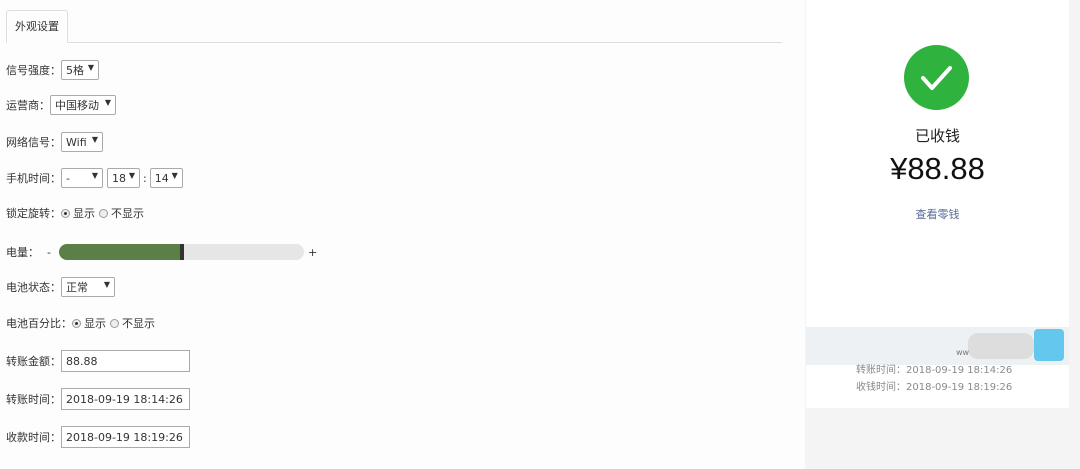 The width and height of the screenshot is (1080, 469). I want to click on lock-show-radio, so click(65, 213).